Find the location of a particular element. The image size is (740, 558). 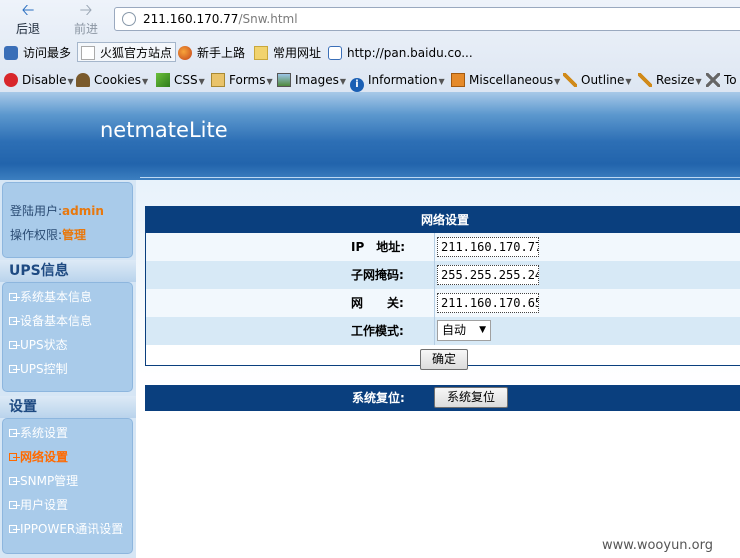

gateway-row: 网 关: 211.160.170.65 is located at coordinates (443, 303).